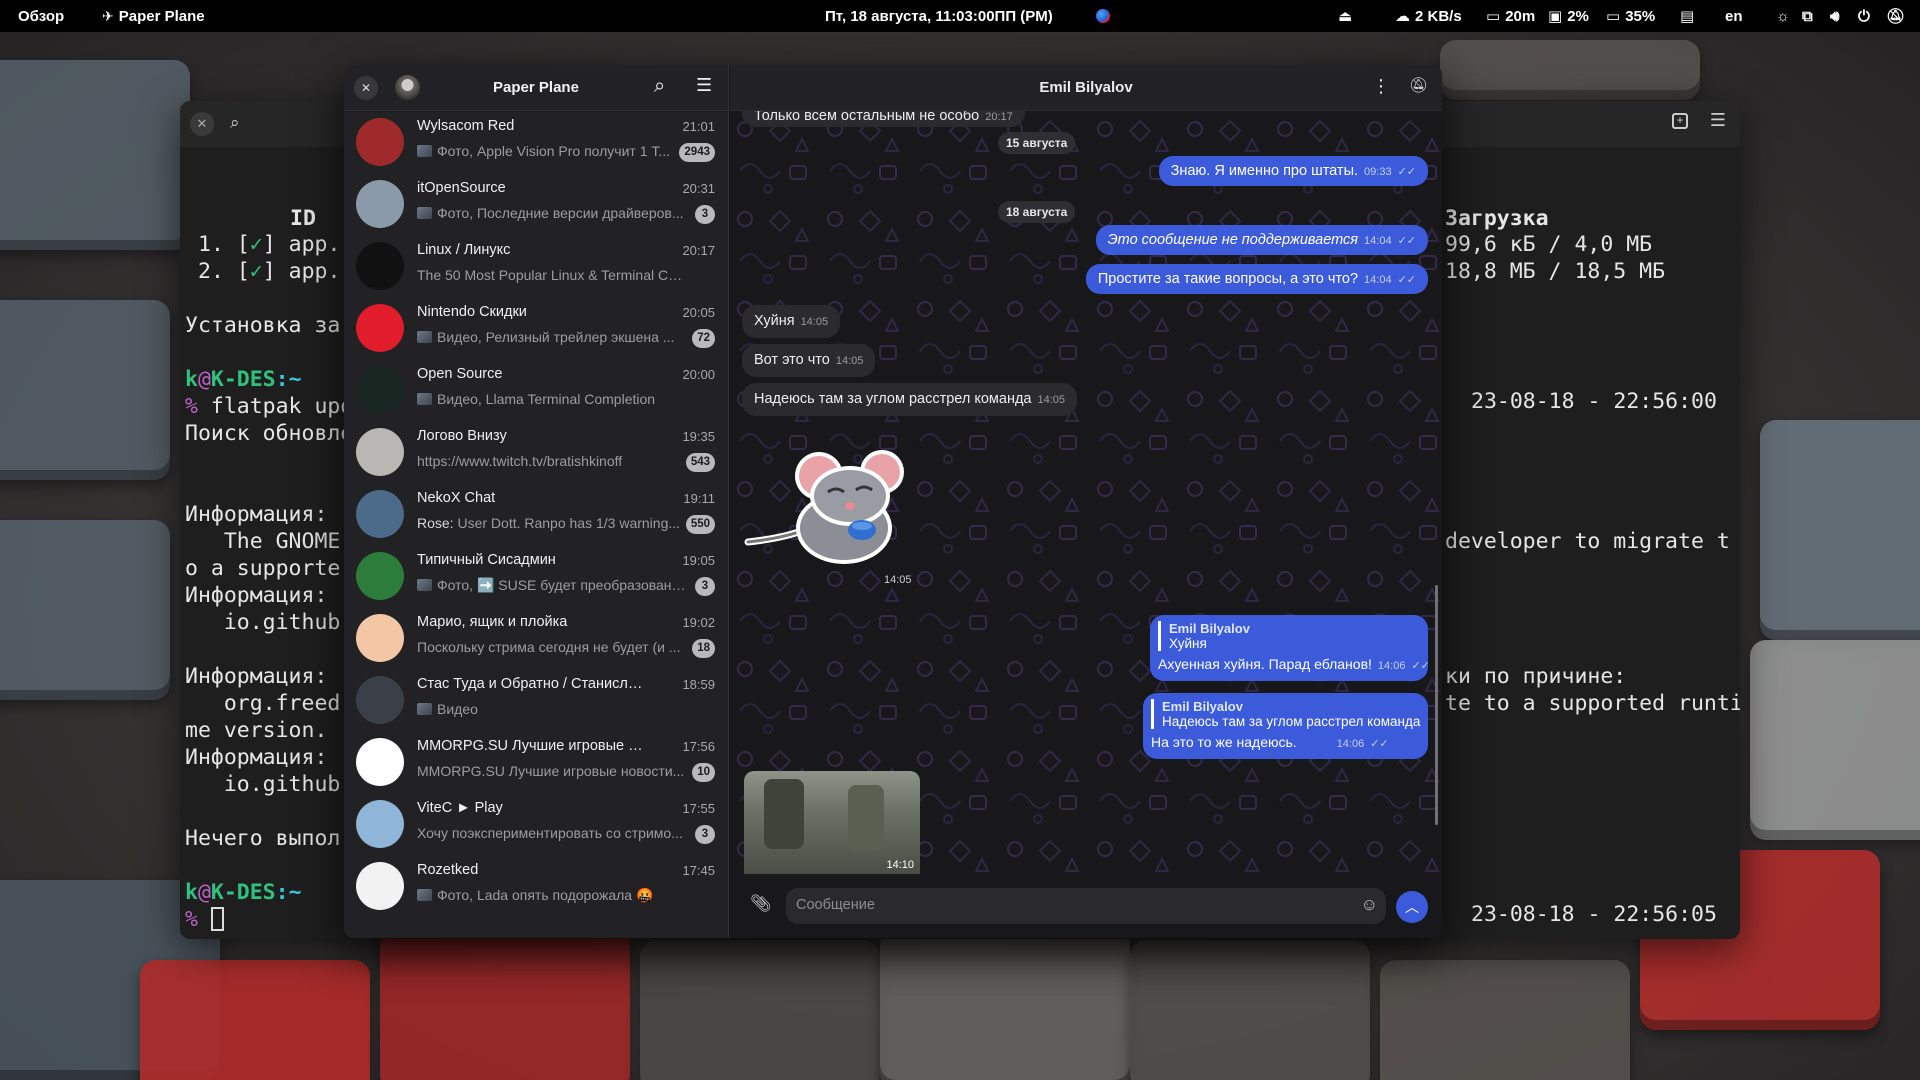 The width and height of the screenshot is (1920, 1080). Describe the element at coordinates (704, 85) in the screenshot. I see `main-menu-button: ☰` at that location.